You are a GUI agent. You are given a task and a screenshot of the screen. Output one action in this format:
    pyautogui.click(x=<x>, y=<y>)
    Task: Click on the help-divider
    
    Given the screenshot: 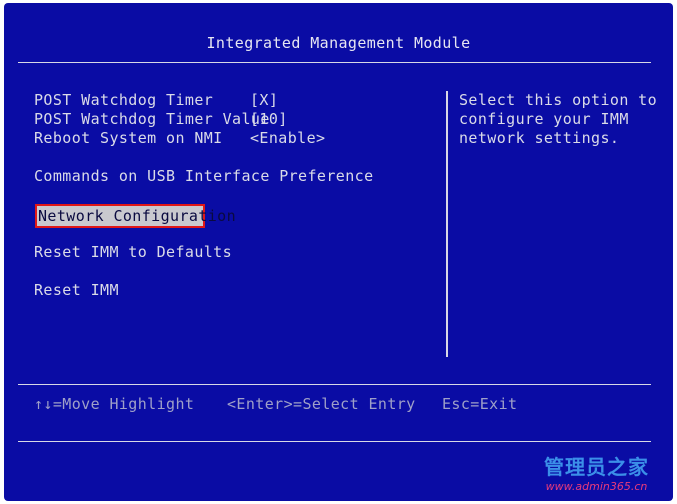 What is the action you would take?
    pyautogui.click(x=447, y=224)
    